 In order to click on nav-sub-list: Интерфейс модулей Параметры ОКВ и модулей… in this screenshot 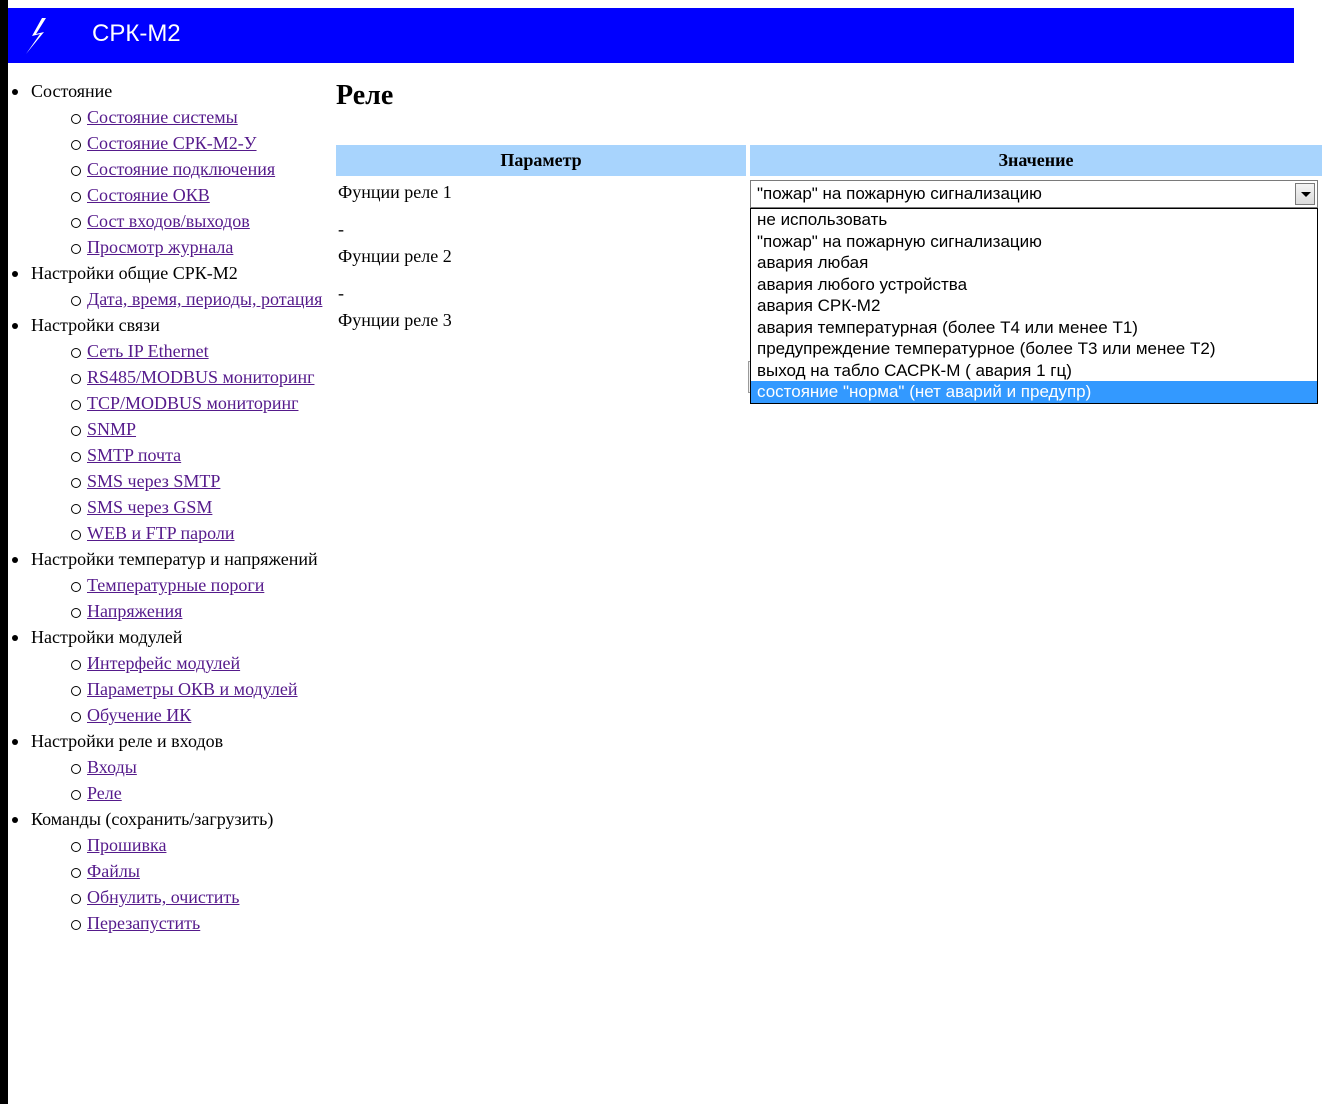, I will do `click(179, 689)`.